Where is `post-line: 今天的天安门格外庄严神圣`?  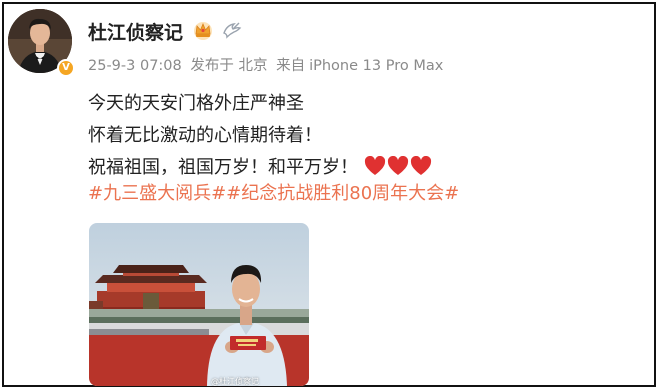 post-line: 今天的天安门格外庄严神圣 is located at coordinates (196, 103).